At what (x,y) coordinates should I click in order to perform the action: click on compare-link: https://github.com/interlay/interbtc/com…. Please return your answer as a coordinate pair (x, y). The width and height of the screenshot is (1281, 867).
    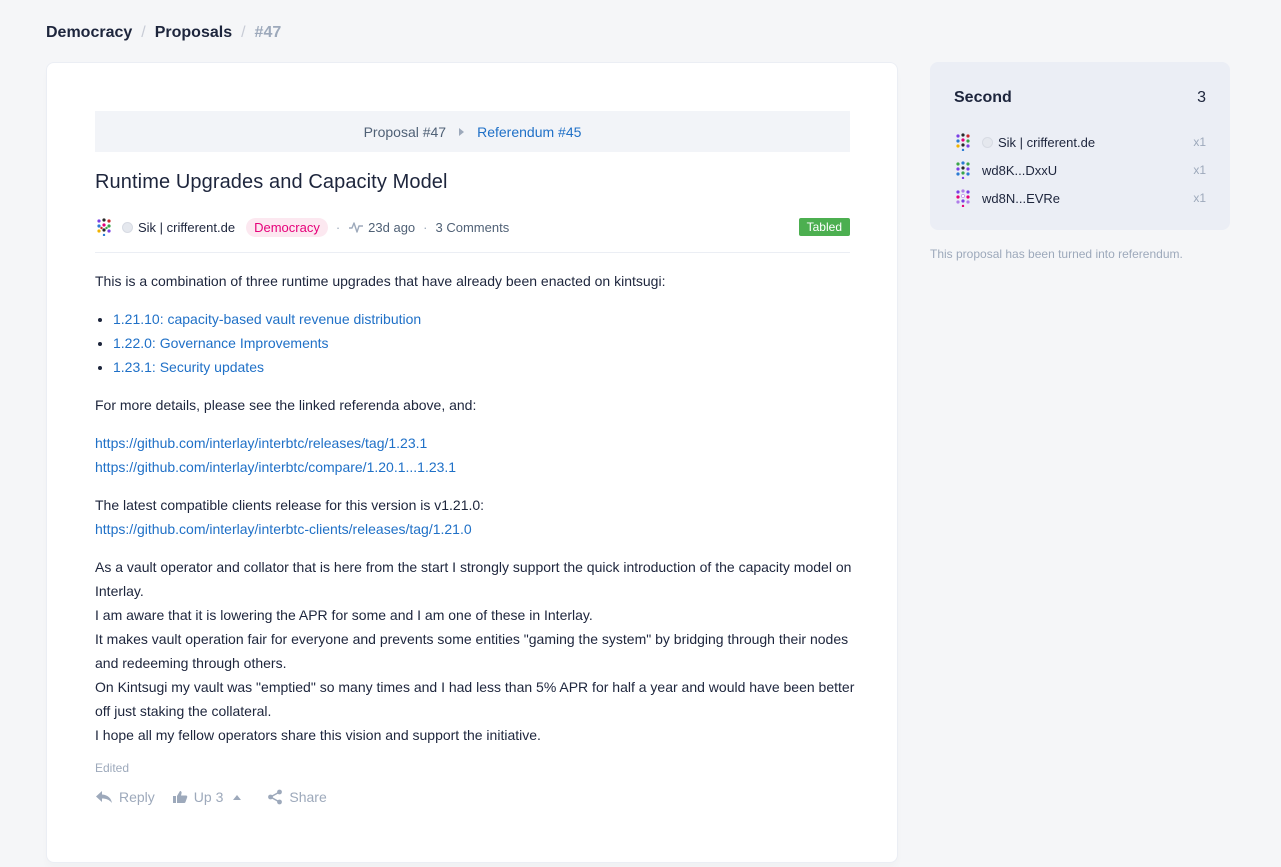
    Looking at the image, I should click on (275, 467).